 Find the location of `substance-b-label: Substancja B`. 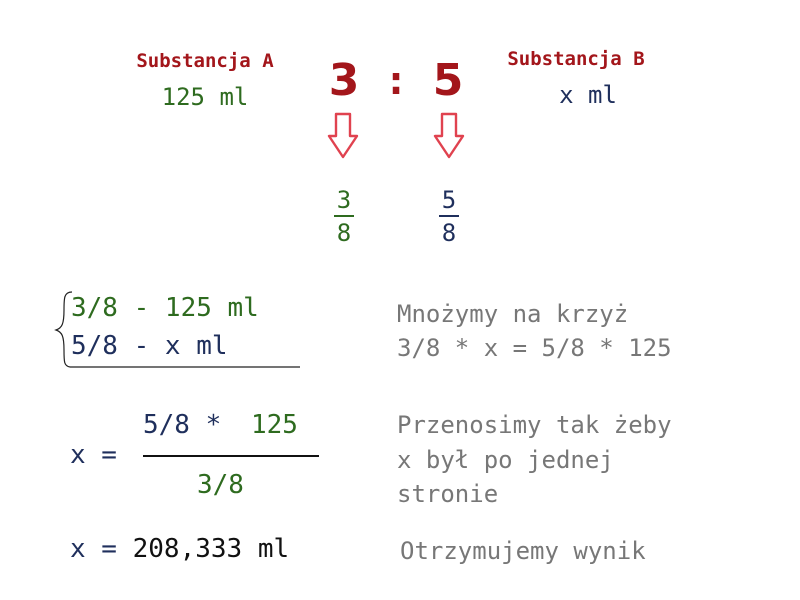

substance-b-label: Substancja B is located at coordinates (576, 59).